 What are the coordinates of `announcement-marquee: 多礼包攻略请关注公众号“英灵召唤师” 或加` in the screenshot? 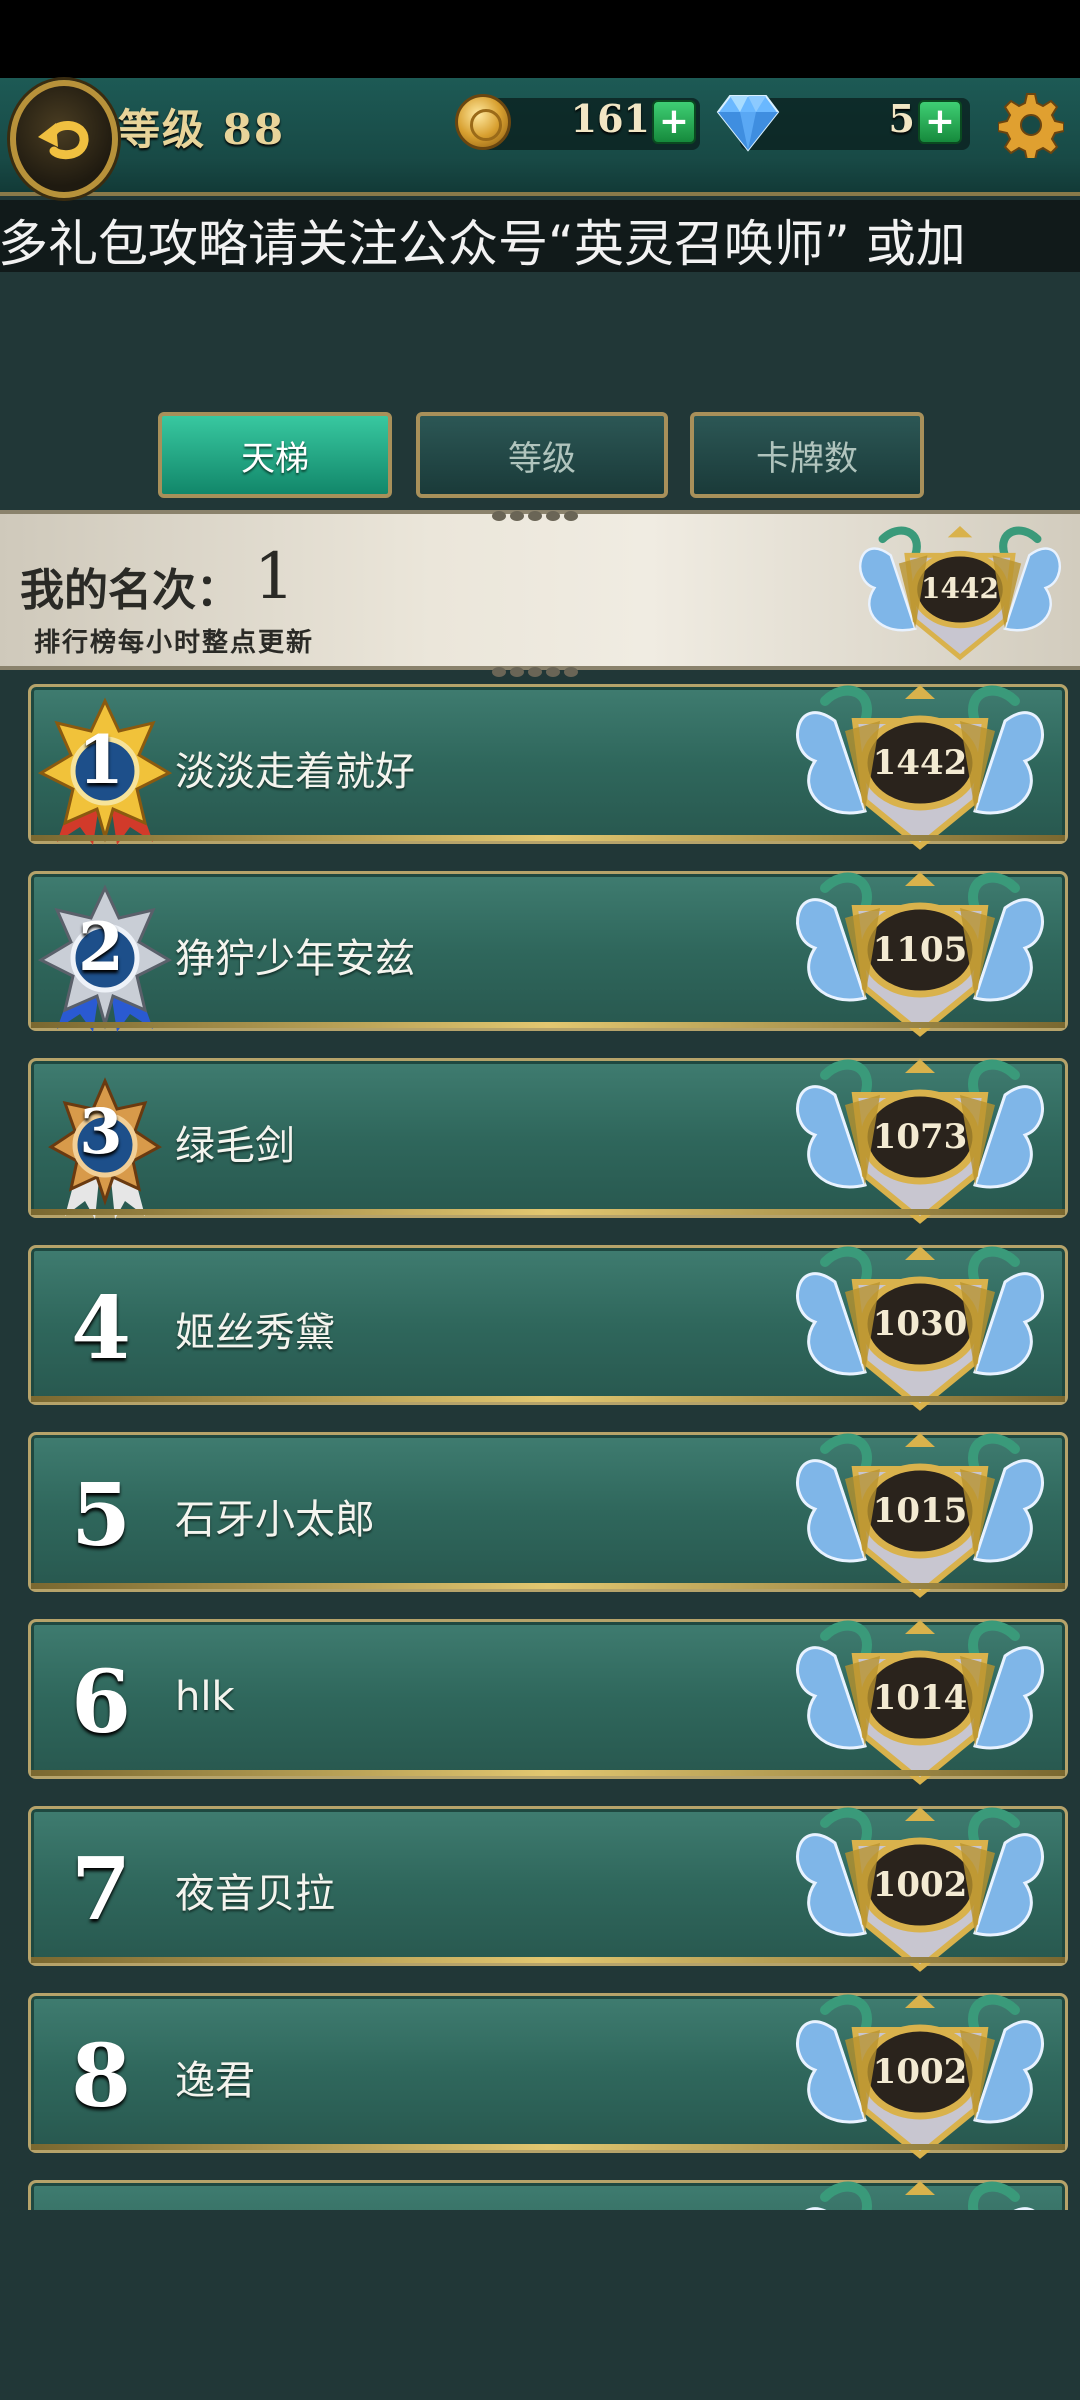 It's located at (540, 236).